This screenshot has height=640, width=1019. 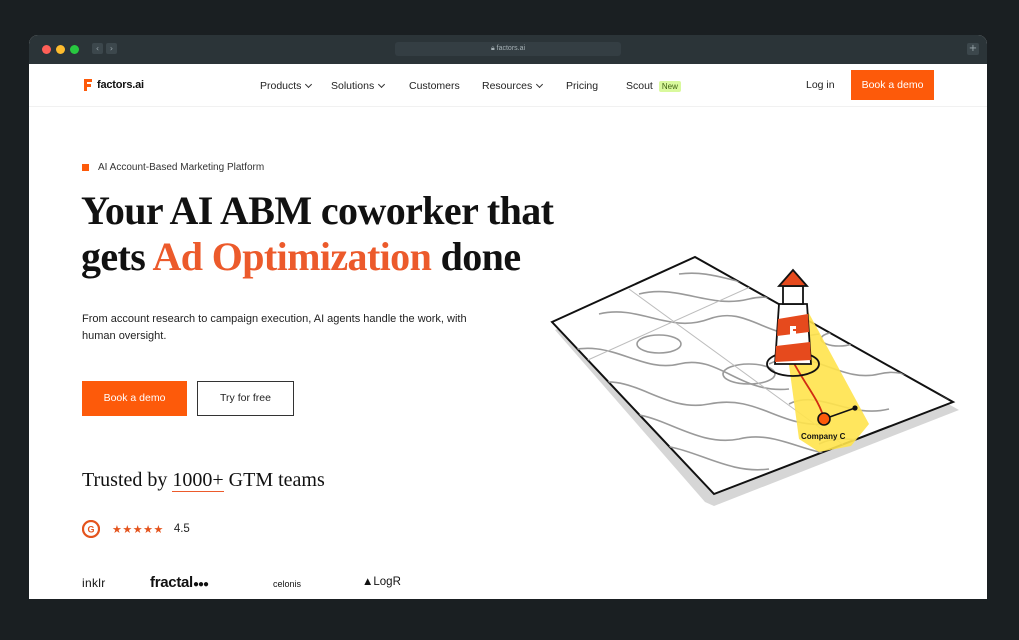 I want to click on hero-eyebrow: AI Account-Based Marketing Platform, so click(x=173, y=167).